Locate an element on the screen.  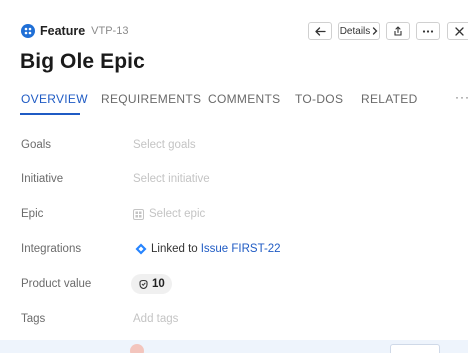
field-label-tags: Tags is located at coordinates (33, 319).